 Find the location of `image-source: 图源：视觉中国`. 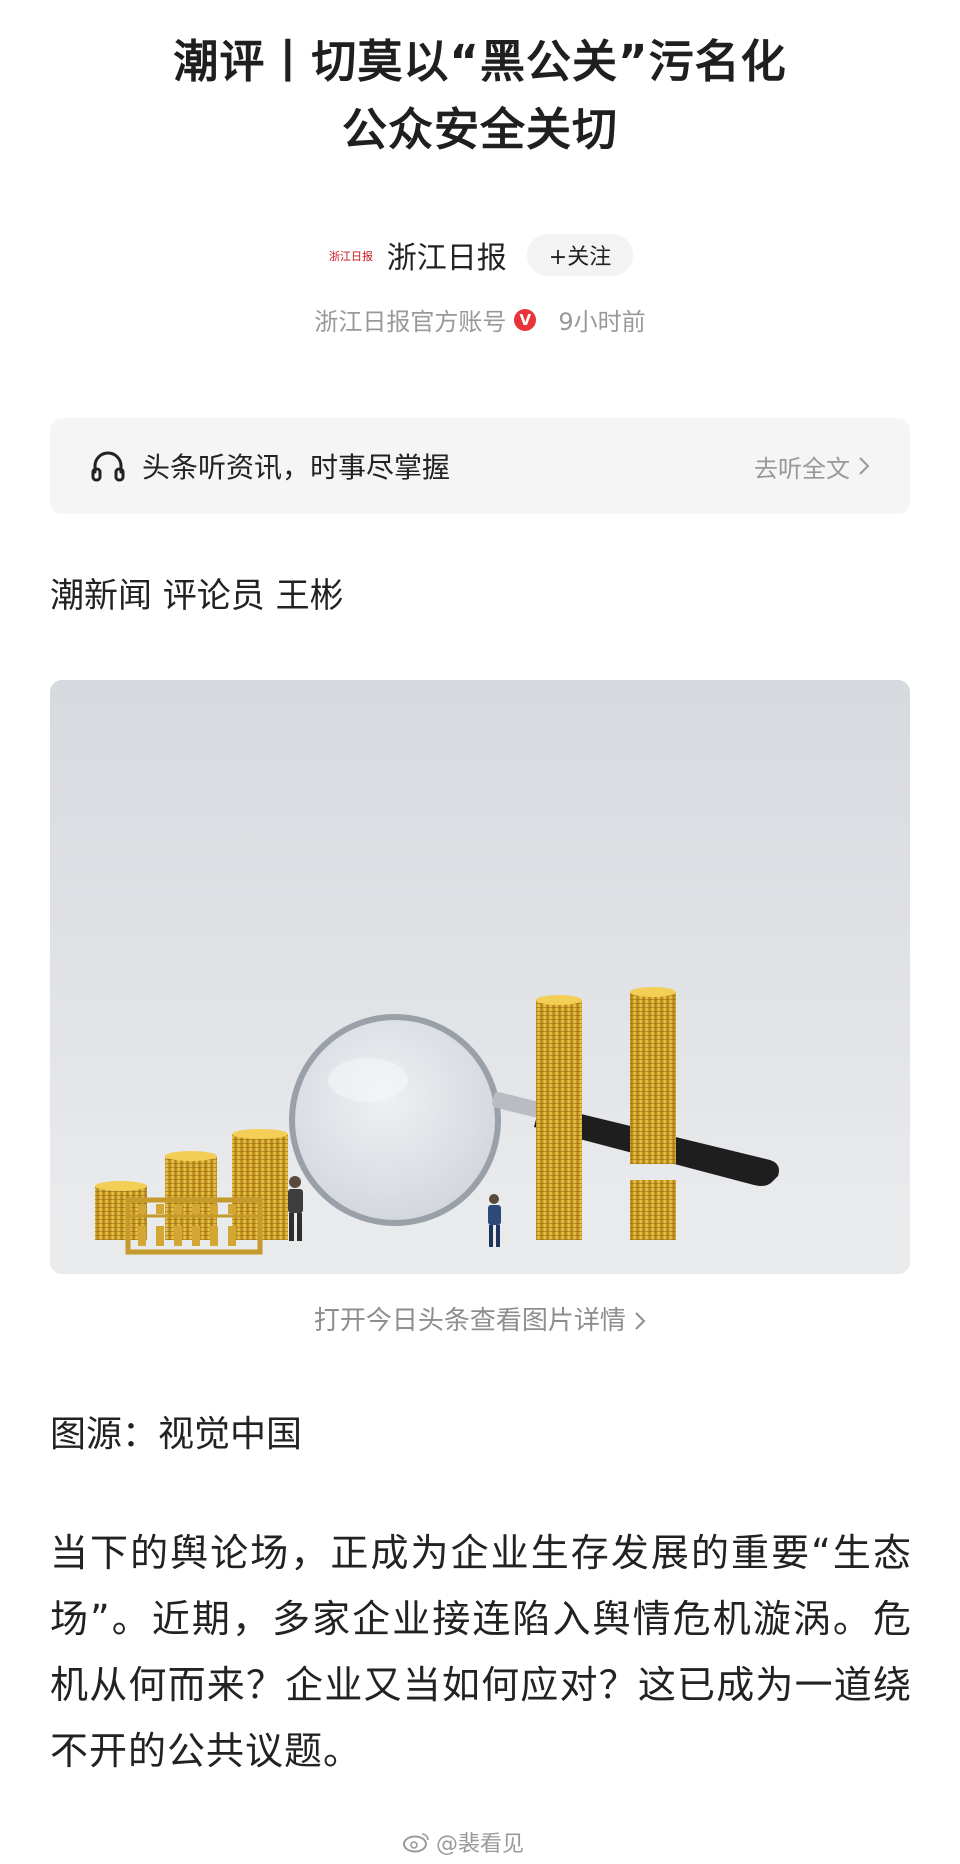

image-source: 图源：视觉中国 is located at coordinates (176, 1434).